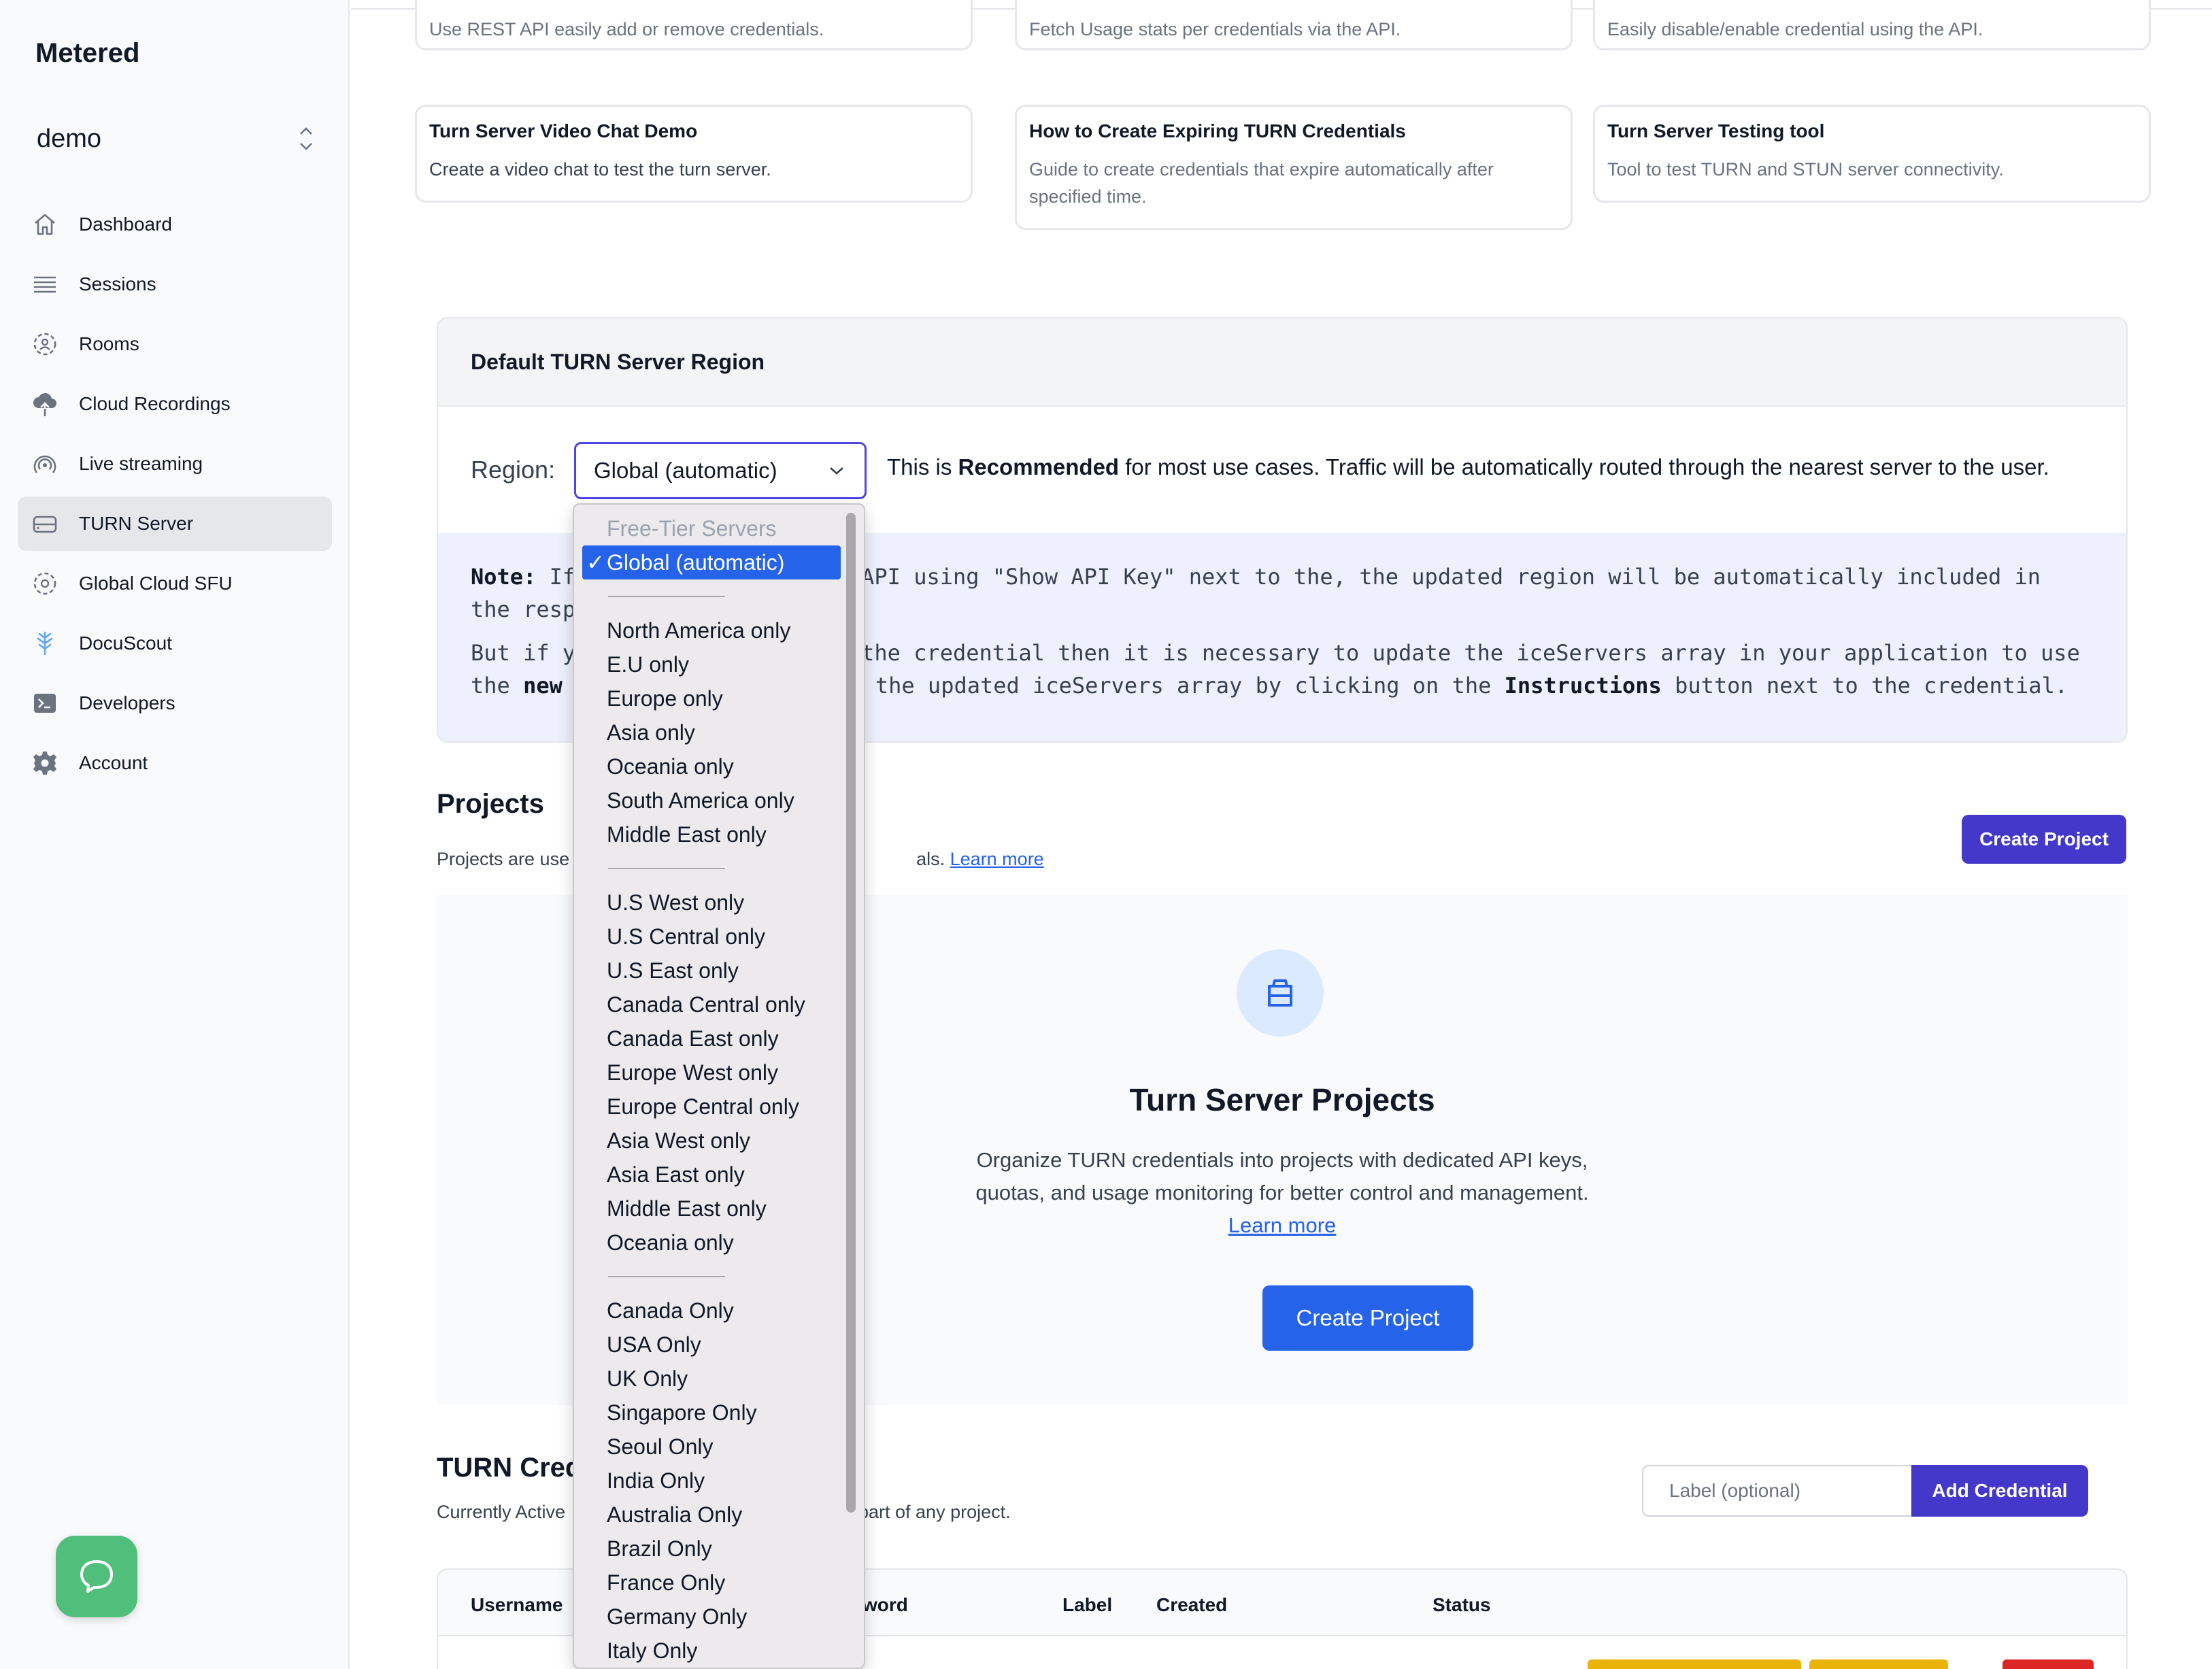 This screenshot has height=1669, width=2212. What do you see at coordinates (711, 698) in the screenshot?
I see `option-item: Europe only` at bounding box center [711, 698].